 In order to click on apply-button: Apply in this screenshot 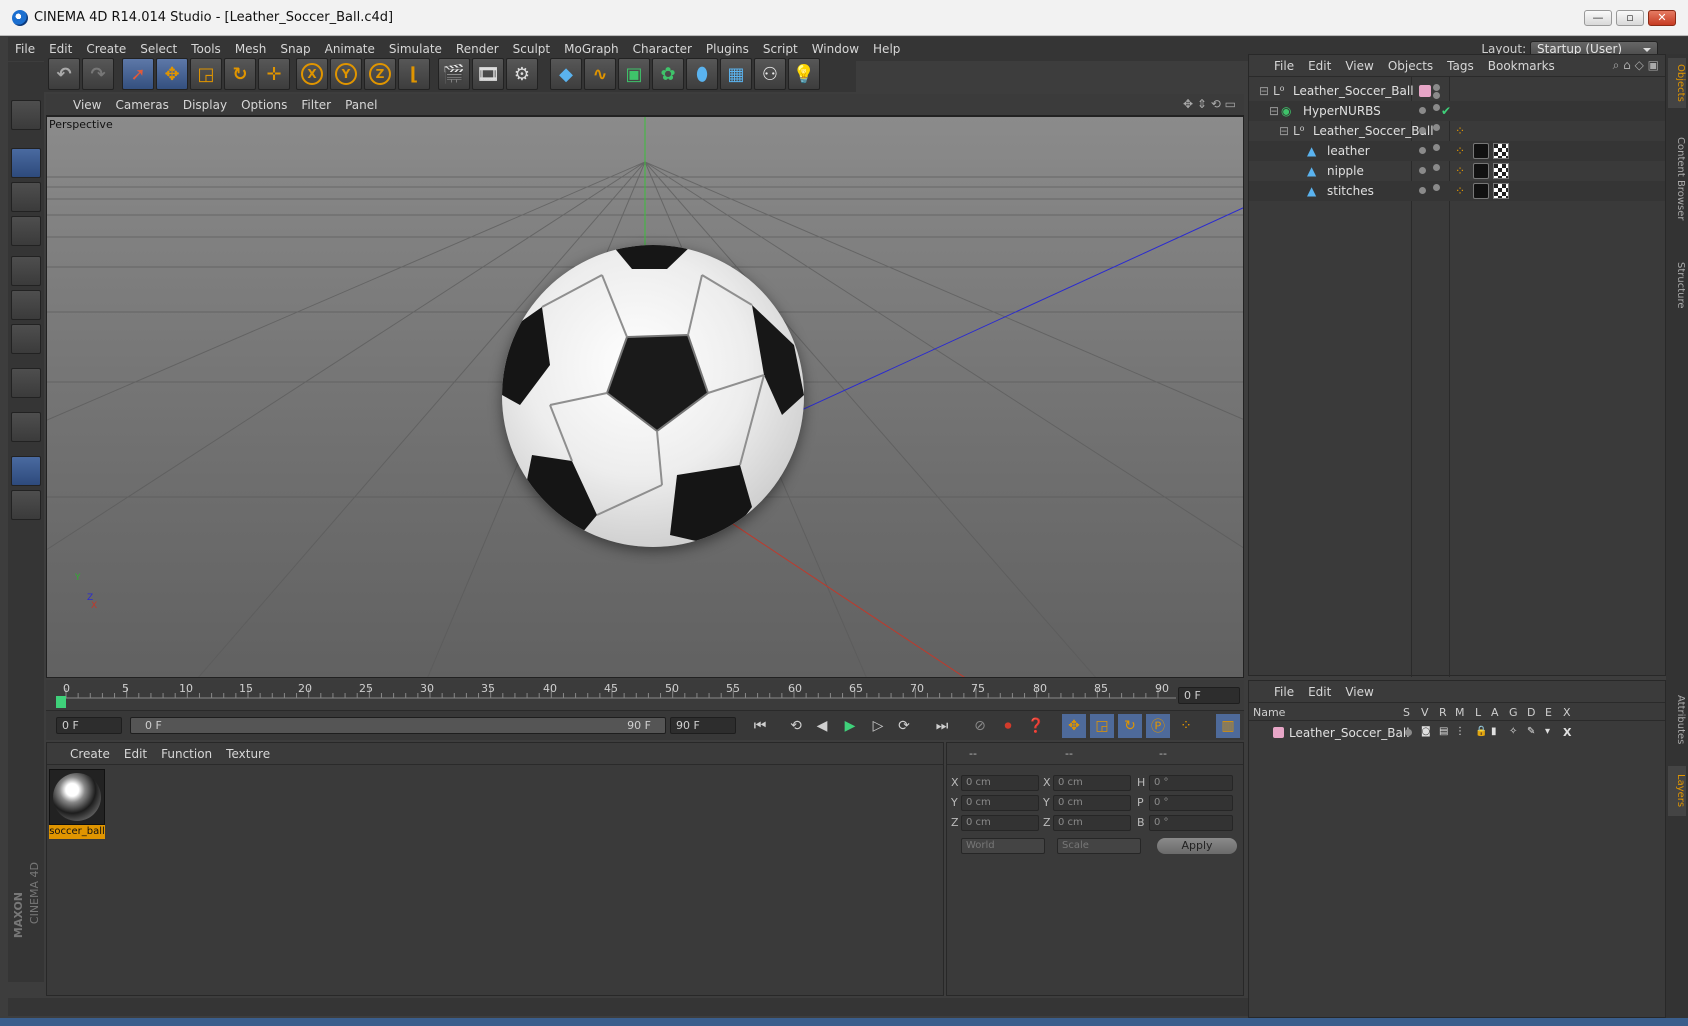, I will do `click(1197, 846)`.